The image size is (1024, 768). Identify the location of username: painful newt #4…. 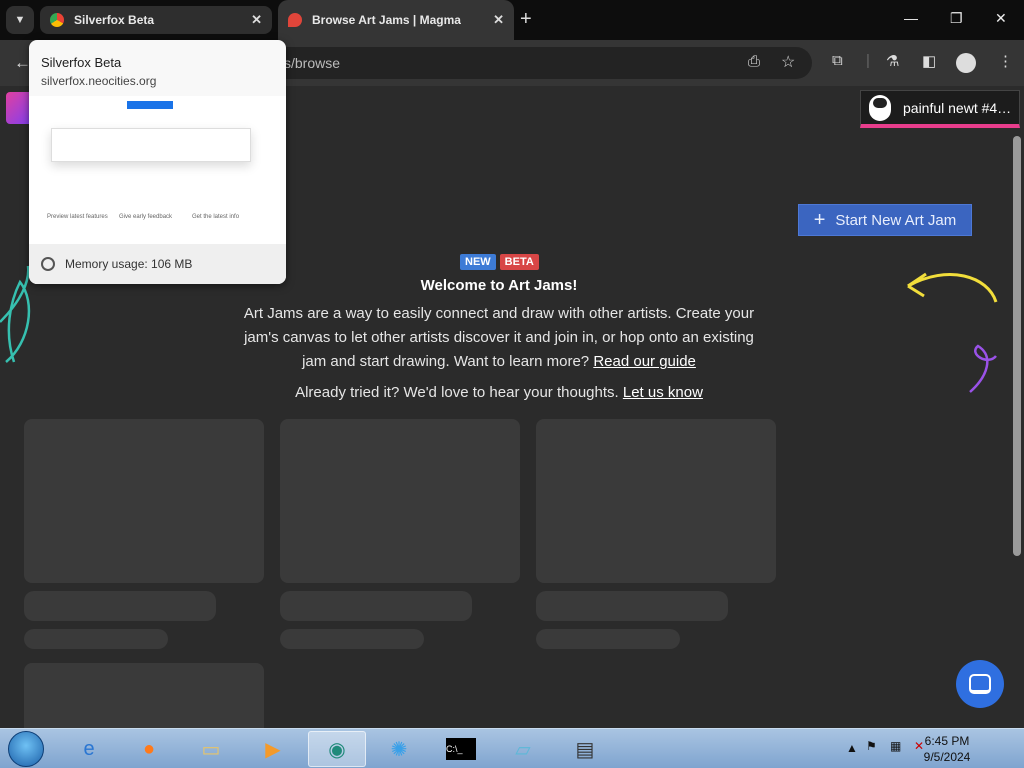
(957, 107).